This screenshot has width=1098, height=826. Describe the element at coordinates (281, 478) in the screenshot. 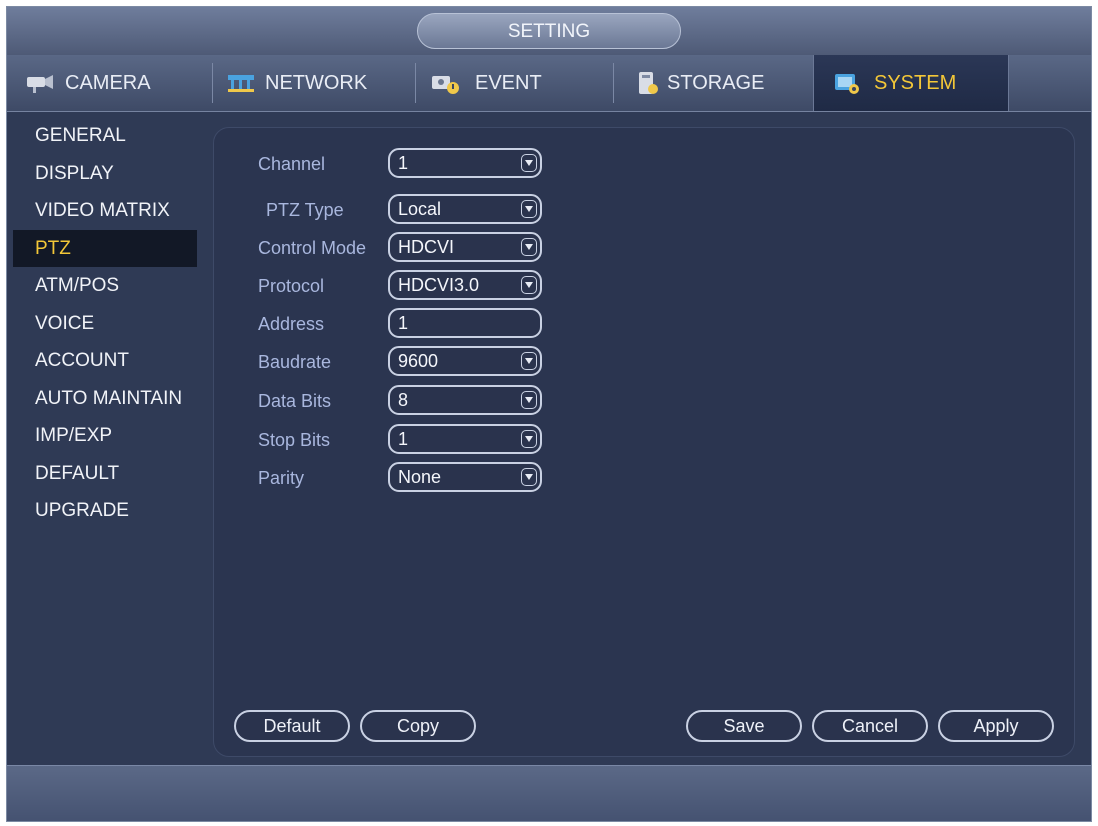

I see `parity-label: Parity` at that location.